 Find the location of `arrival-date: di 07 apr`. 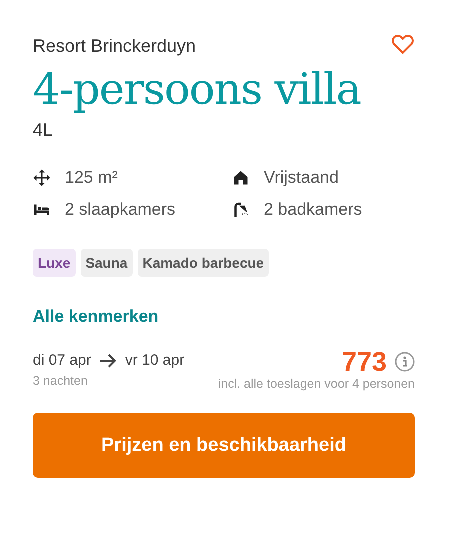

arrival-date: di 07 apr is located at coordinates (62, 361).